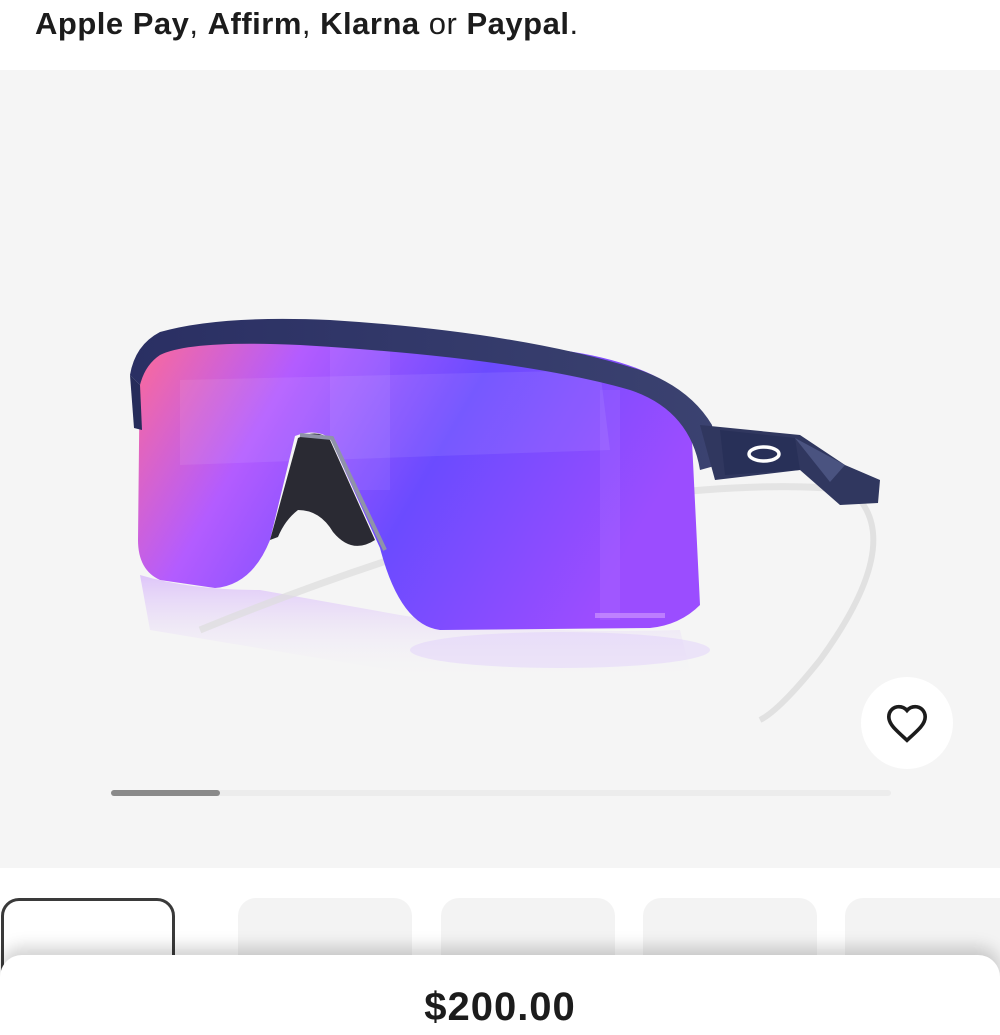  What do you see at coordinates (500, 1007) in the screenshot?
I see `product-price: $200.00` at bounding box center [500, 1007].